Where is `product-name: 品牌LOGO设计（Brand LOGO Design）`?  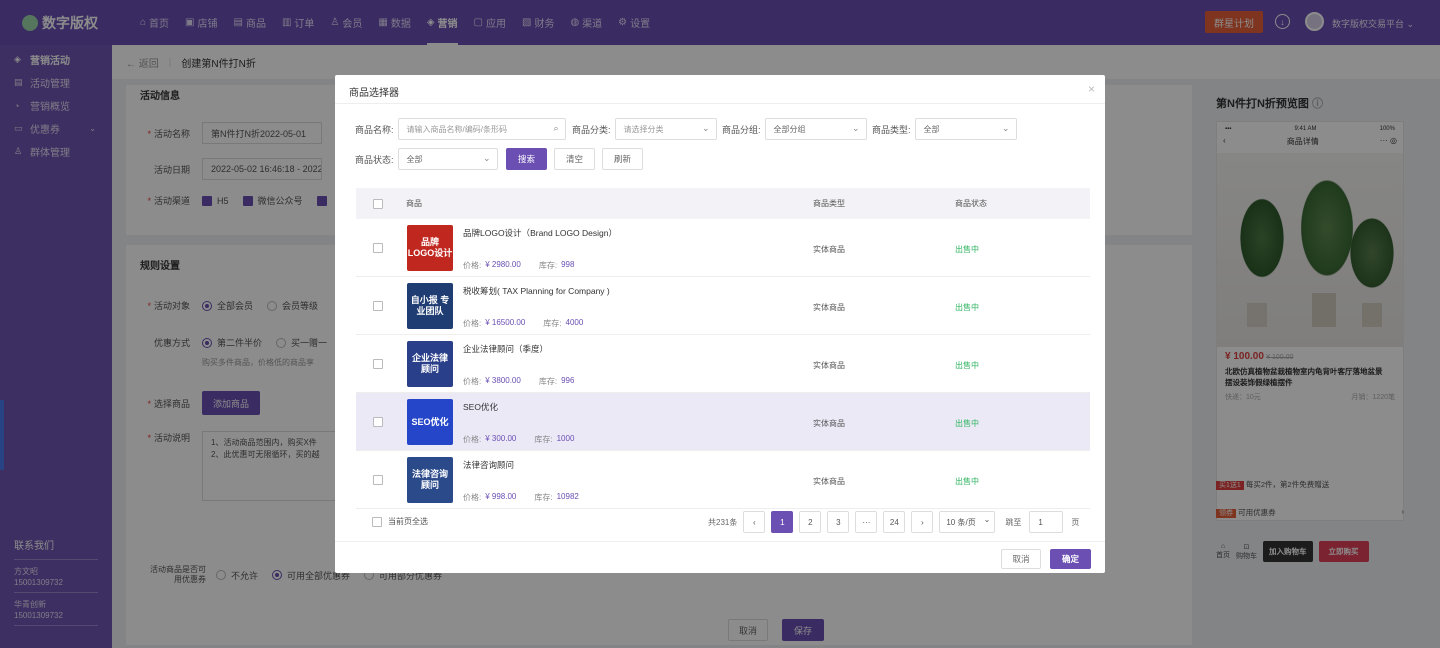 product-name: 品牌LOGO设计（Brand LOGO Design） is located at coordinates (540, 233).